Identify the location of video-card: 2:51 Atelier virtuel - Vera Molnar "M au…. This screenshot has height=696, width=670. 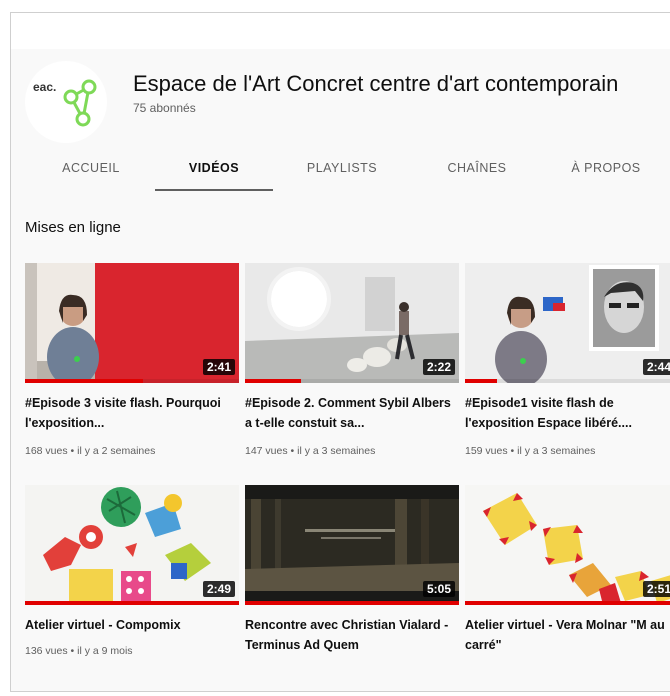
(567, 580).